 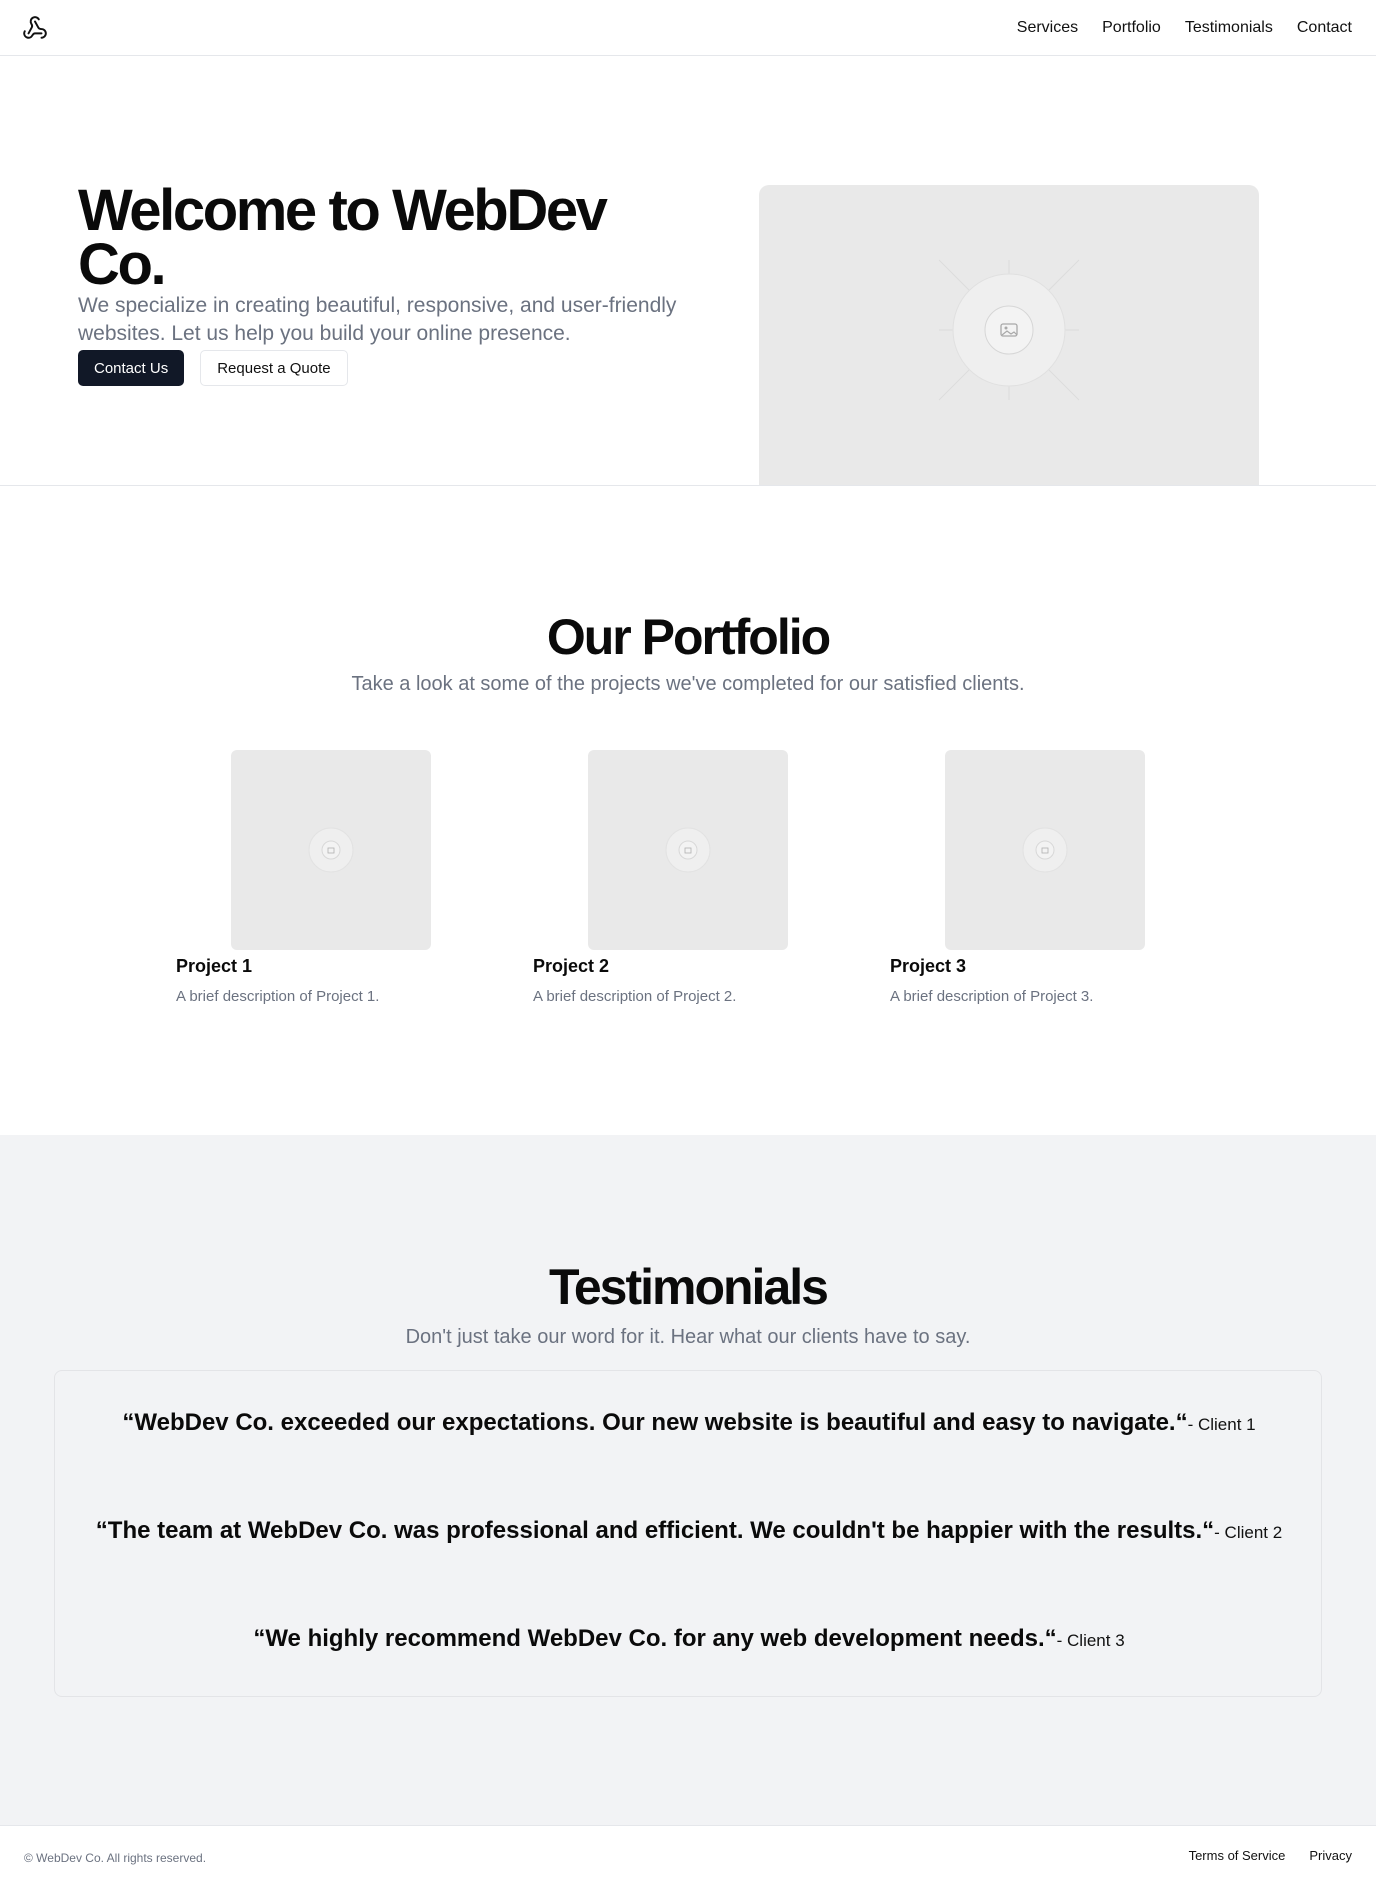 What do you see at coordinates (131, 368) in the screenshot?
I see `contact-us-button: Contact Us` at bounding box center [131, 368].